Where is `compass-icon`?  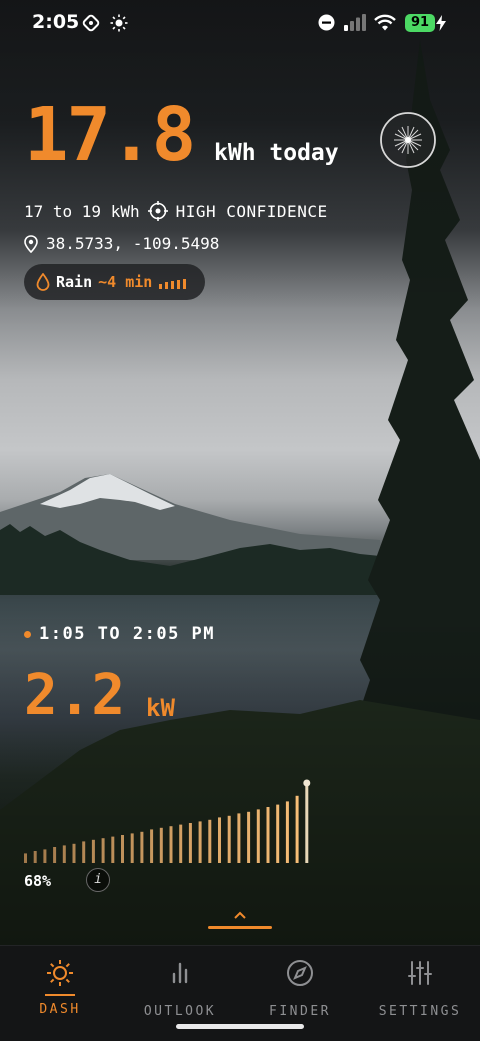
compass-icon is located at coordinates (300, 973).